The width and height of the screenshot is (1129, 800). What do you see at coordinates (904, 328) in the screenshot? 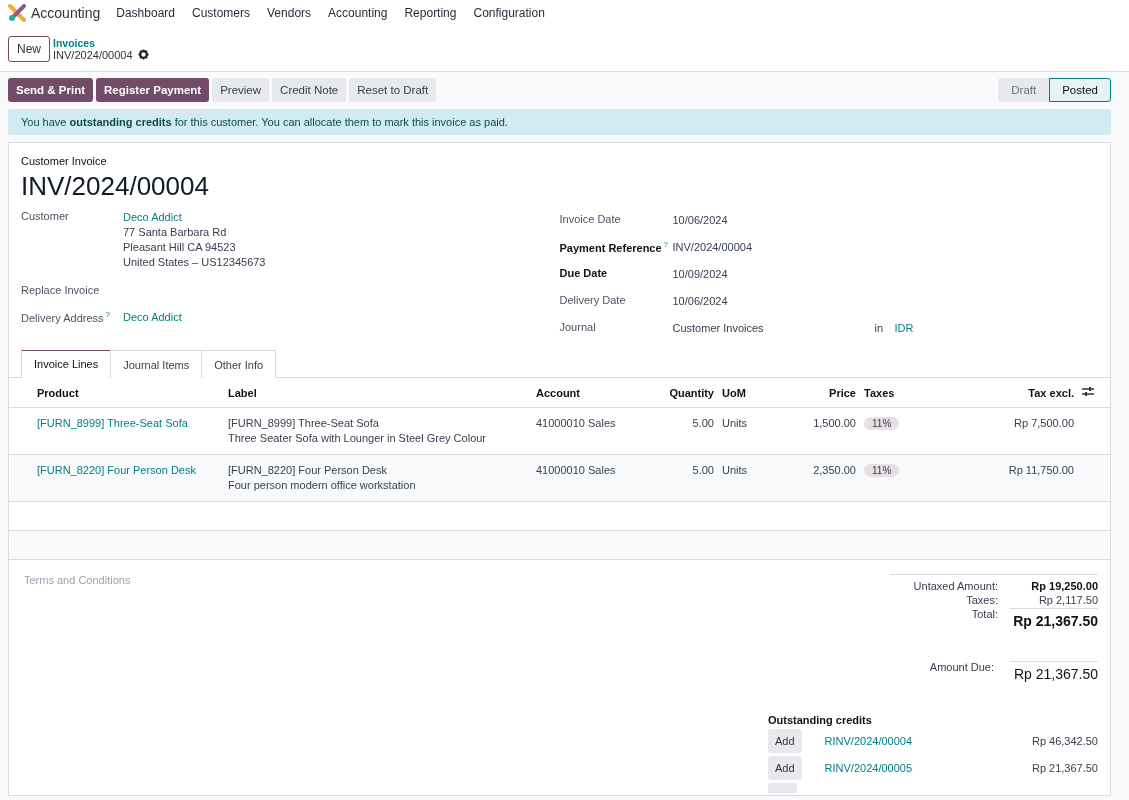
I see `currency-link: IDR` at bounding box center [904, 328].